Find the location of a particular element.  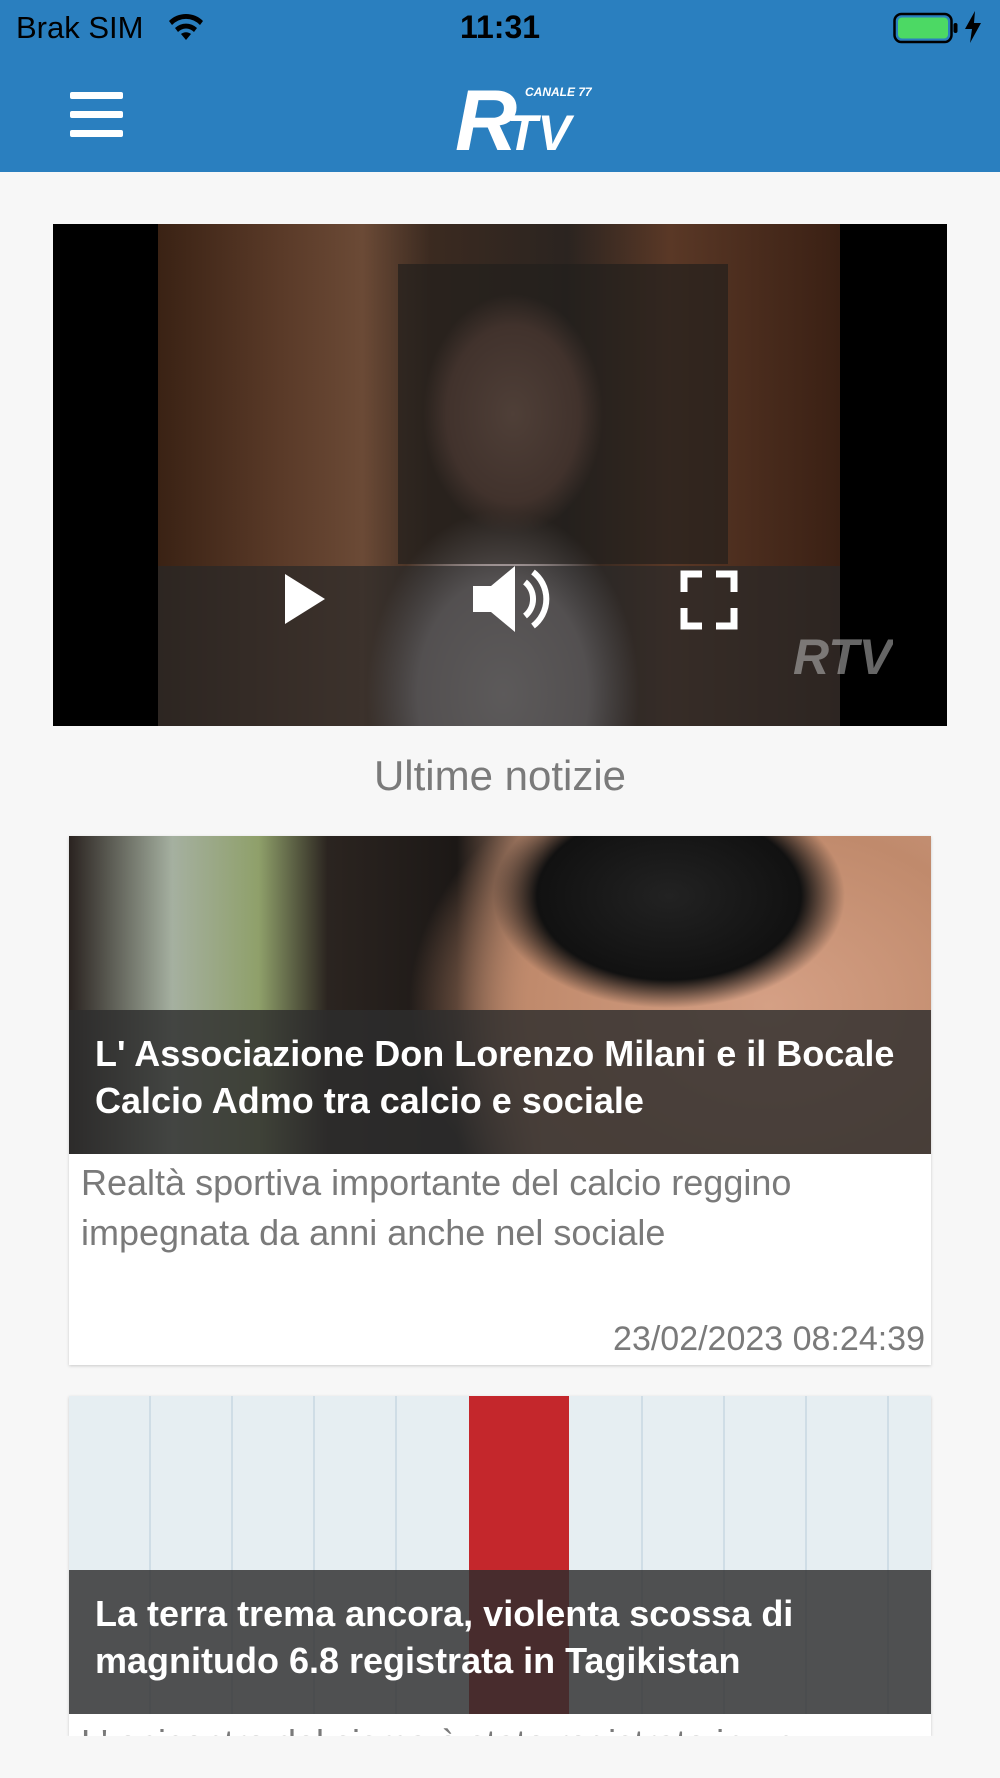

header-bar: R TV CANALE 77 is located at coordinates (500, 114).